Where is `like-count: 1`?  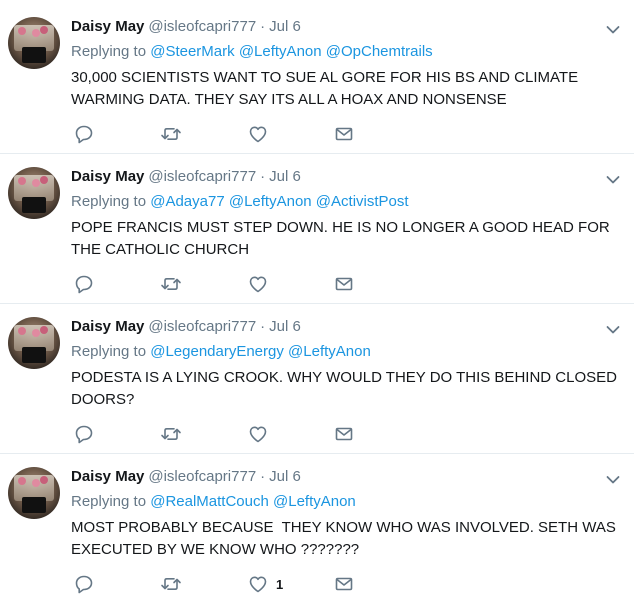 like-count: 1 is located at coordinates (280, 584).